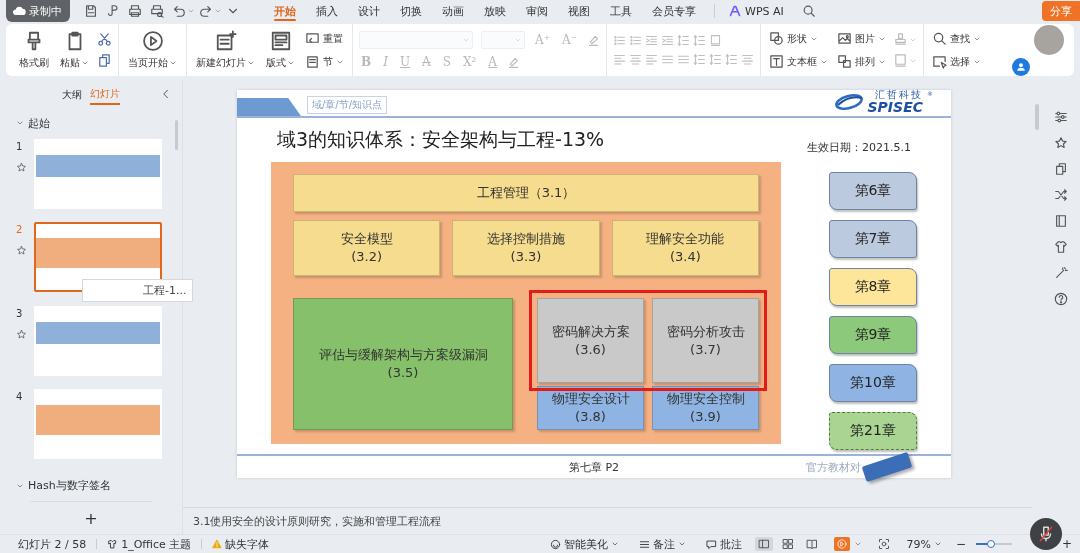 This screenshot has width=1080, height=553. I want to click on zoom-level: 79%, so click(924, 544).